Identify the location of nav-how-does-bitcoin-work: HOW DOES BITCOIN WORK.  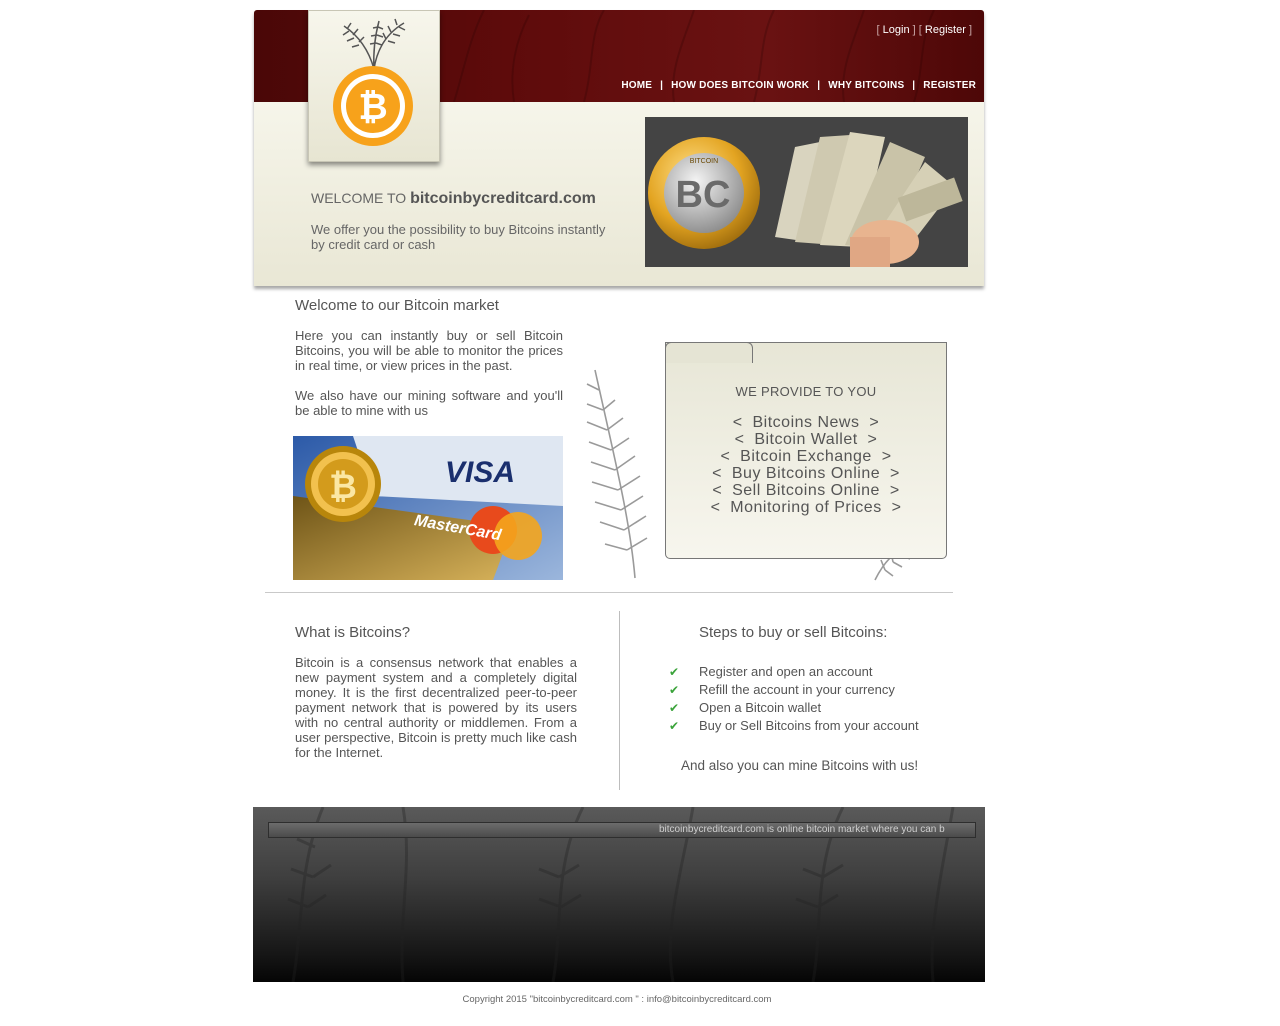
(740, 85).